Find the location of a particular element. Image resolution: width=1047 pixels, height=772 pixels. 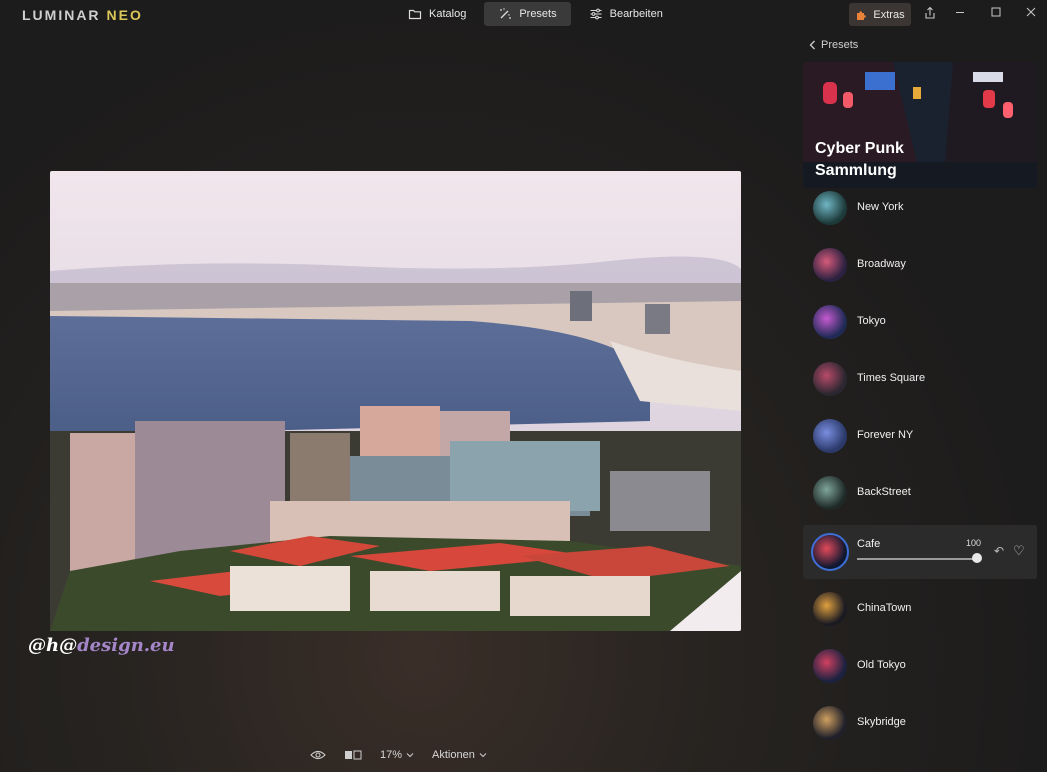

preset-amount-slider is located at coordinates (917, 559).